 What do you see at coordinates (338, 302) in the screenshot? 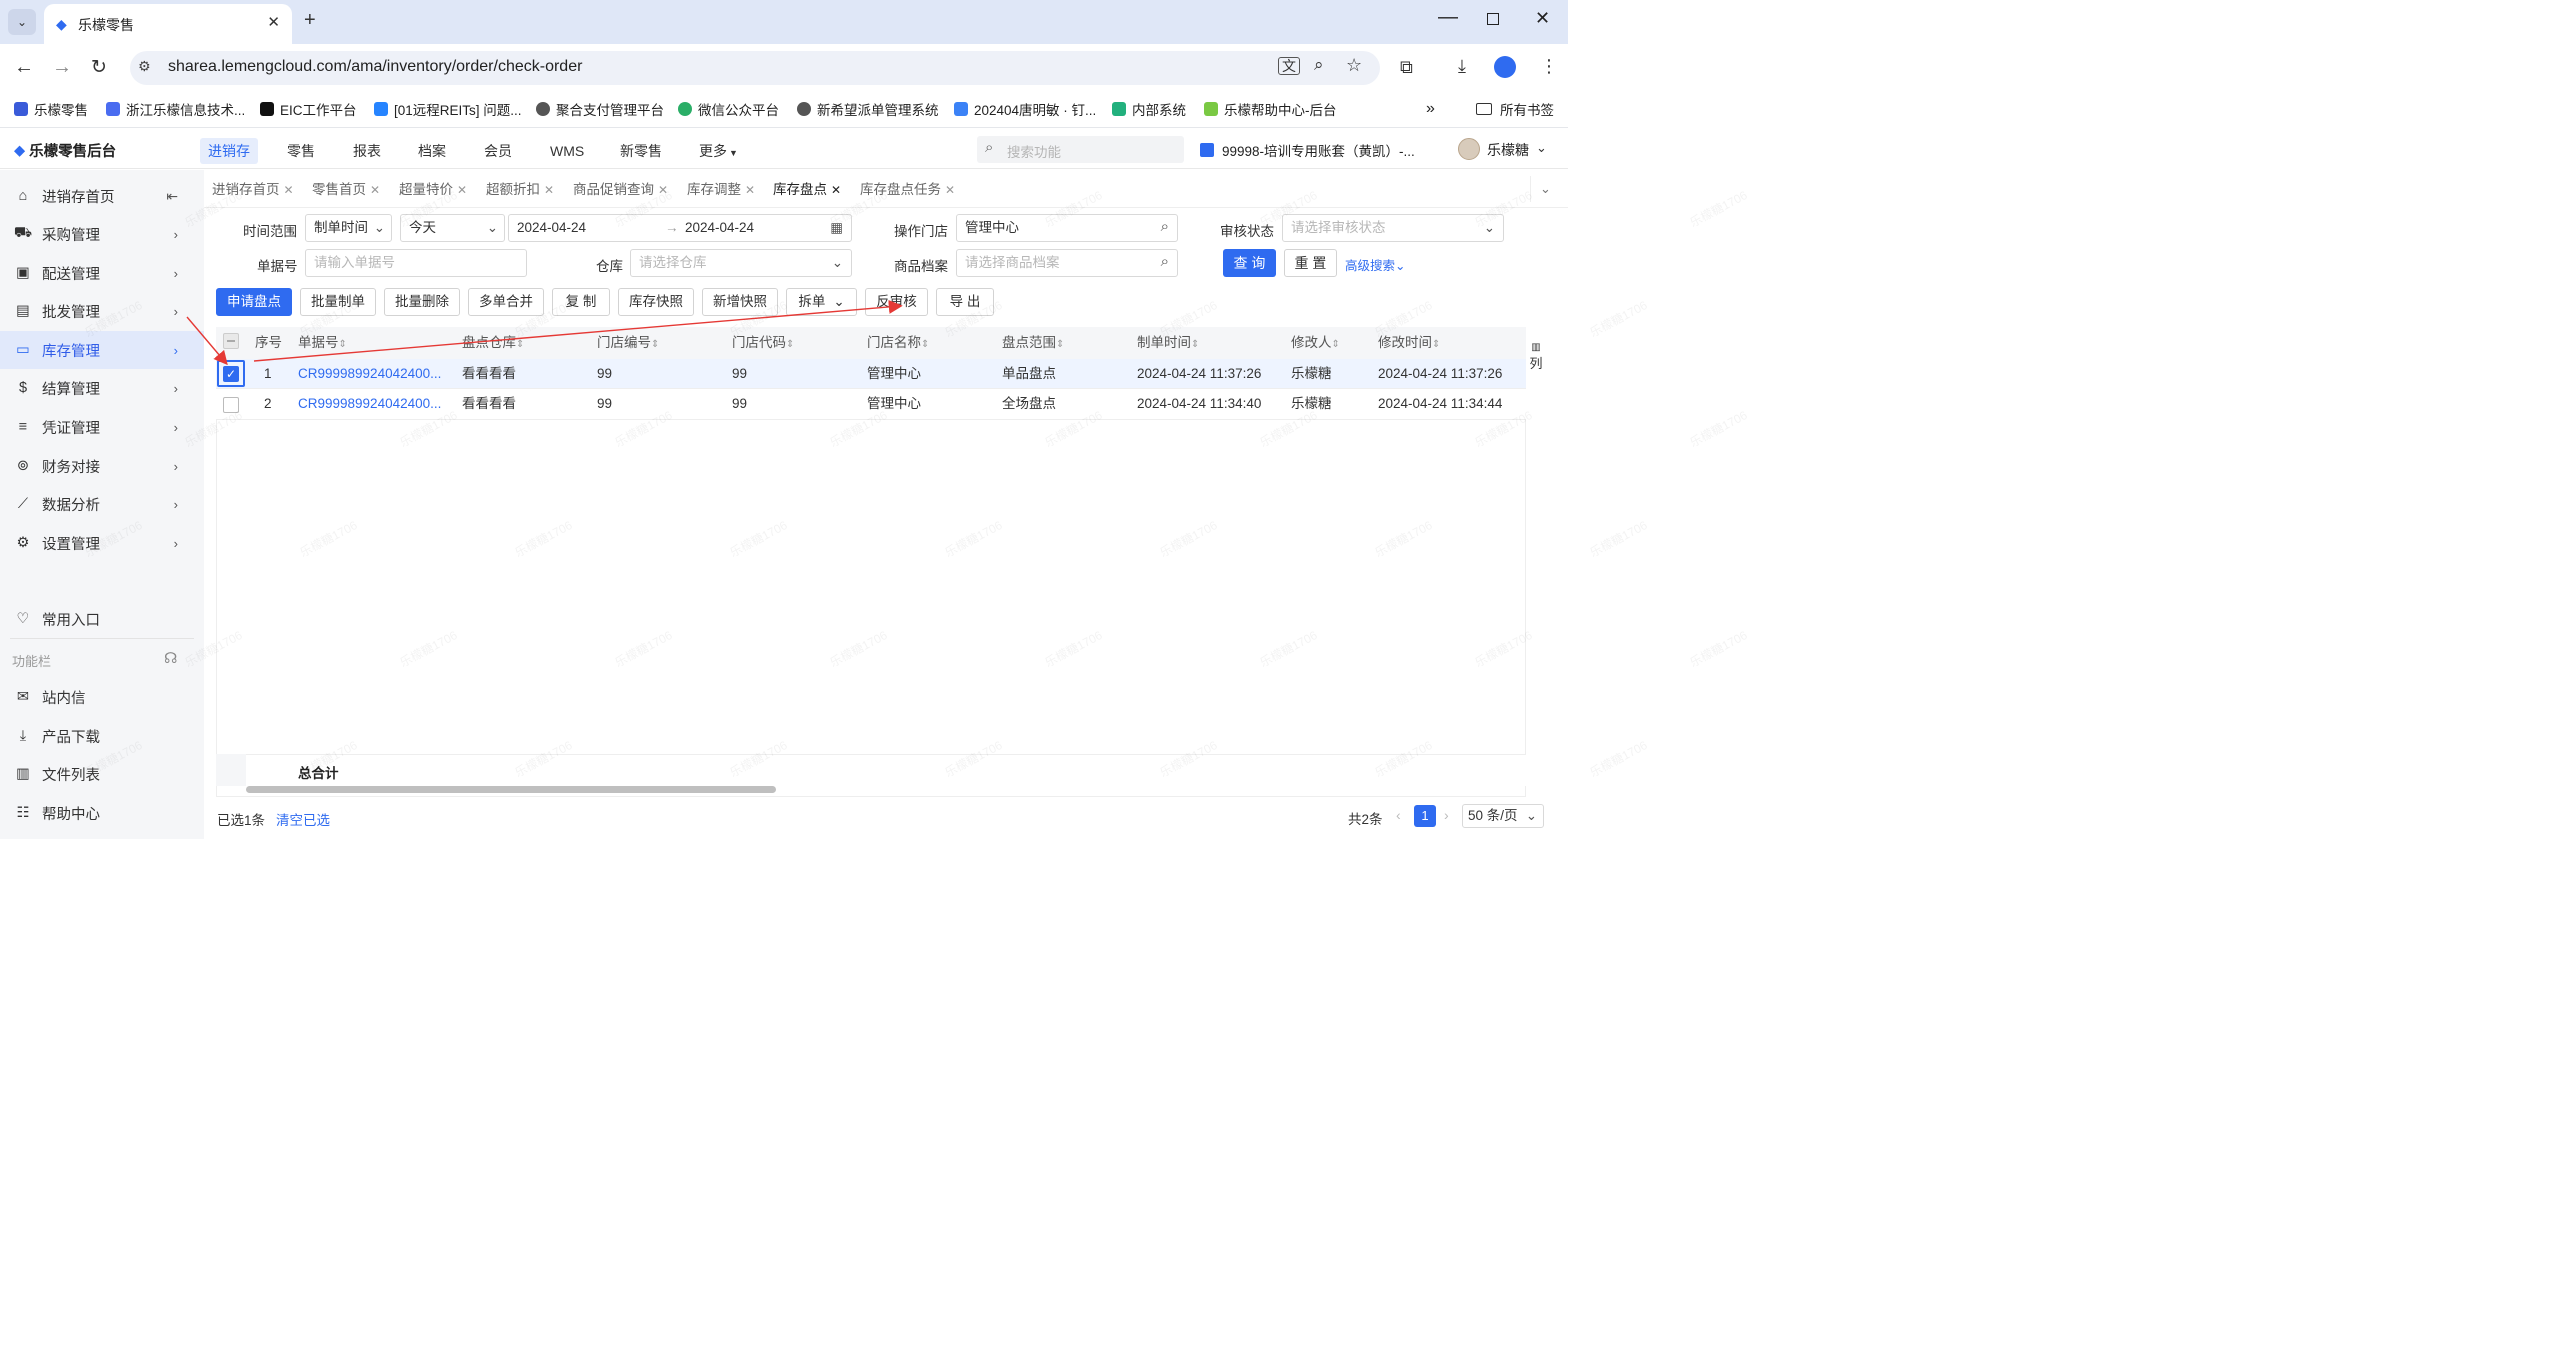
I see `batch-create-button: 批量制单` at bounding box center [338, 302].